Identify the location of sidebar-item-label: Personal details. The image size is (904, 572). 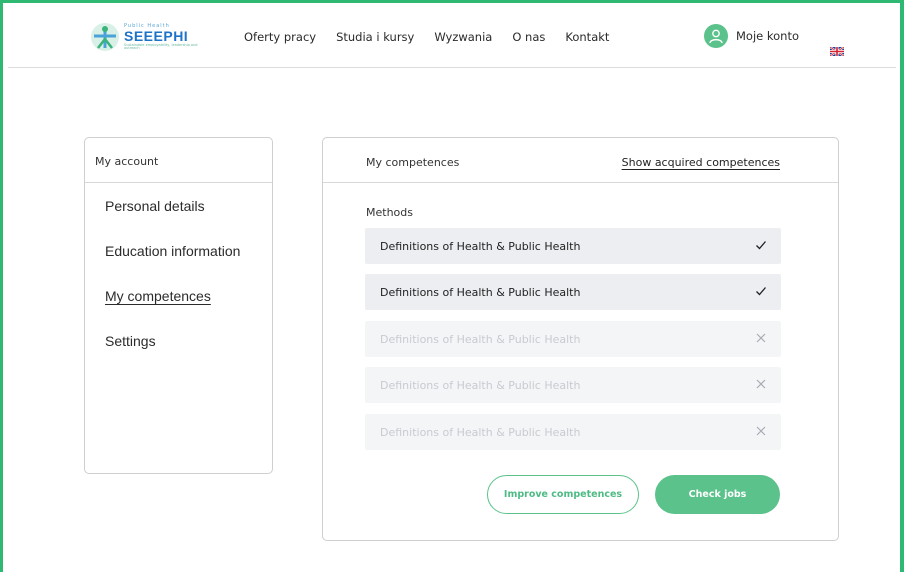
(155, 206).